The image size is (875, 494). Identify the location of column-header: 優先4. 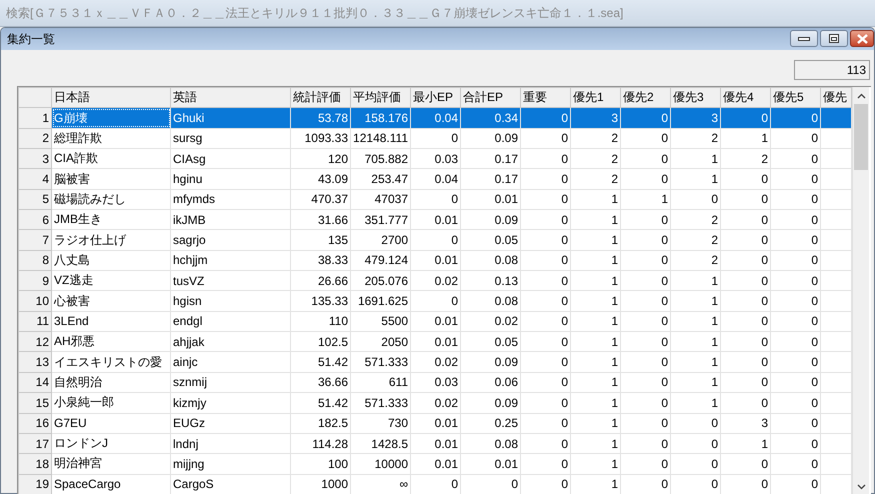
(745, 98).